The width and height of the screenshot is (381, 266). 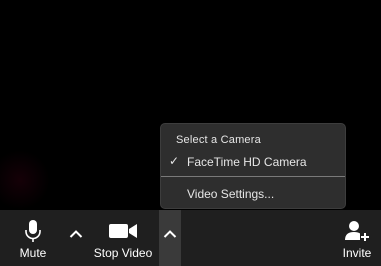 I want to click on video-camera-icon, so click(x=123, y=231).